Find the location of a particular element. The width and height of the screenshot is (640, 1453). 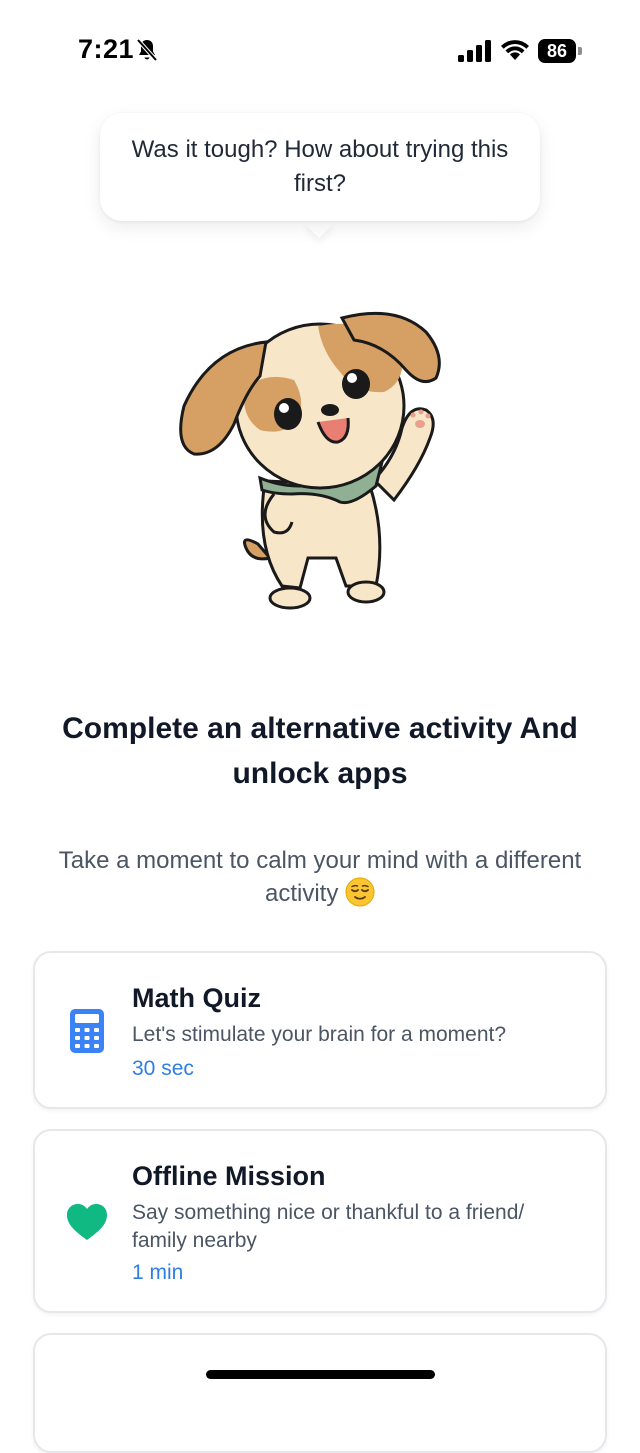

home-indicator is located at coordinates (320, 1374).